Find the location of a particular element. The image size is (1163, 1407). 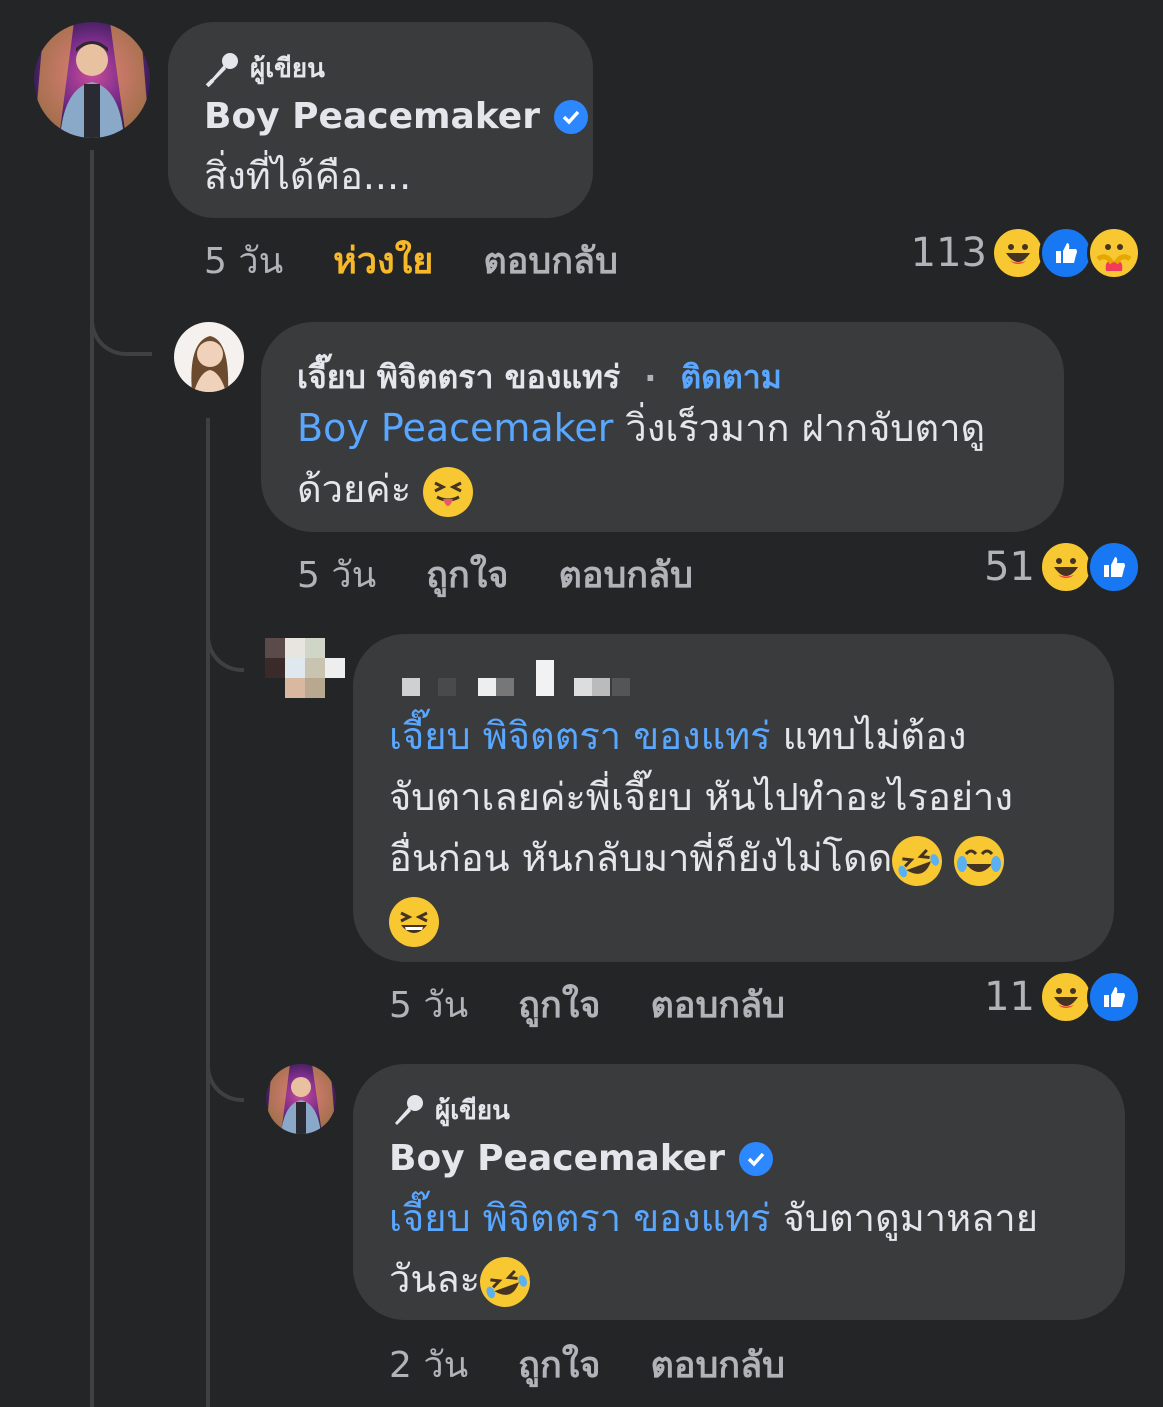

grinning-squinting-emoji-icon is located at coordinates (414, 921).